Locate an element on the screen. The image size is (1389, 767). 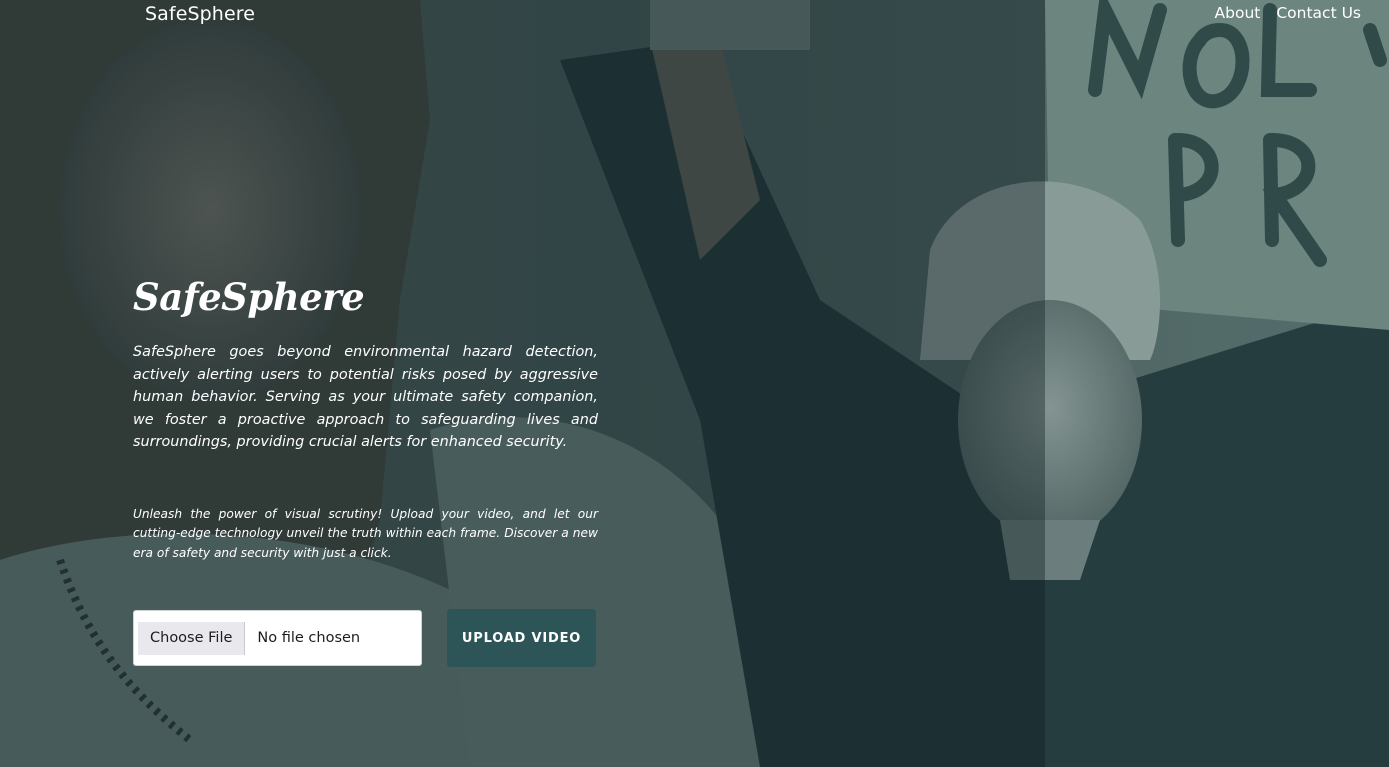
nav-link-about: About is located at coordinates (1238, 13).